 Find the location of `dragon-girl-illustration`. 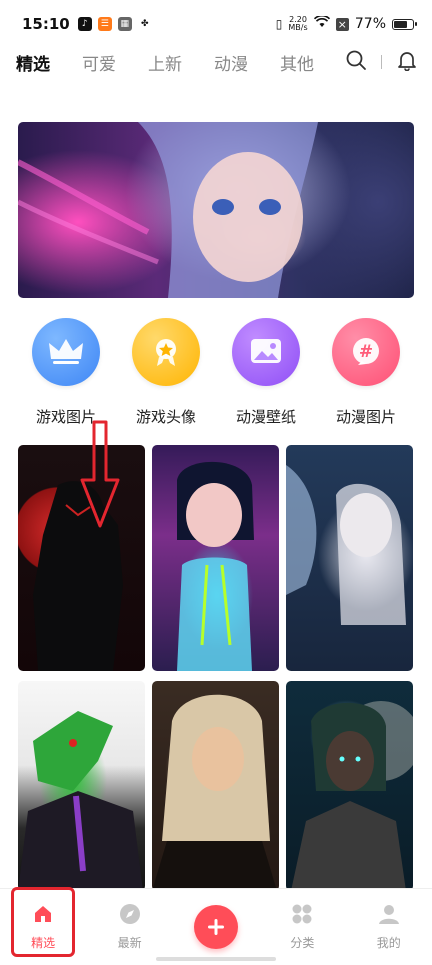

dragon-girl-illustration is located at coordinates (346, 545).